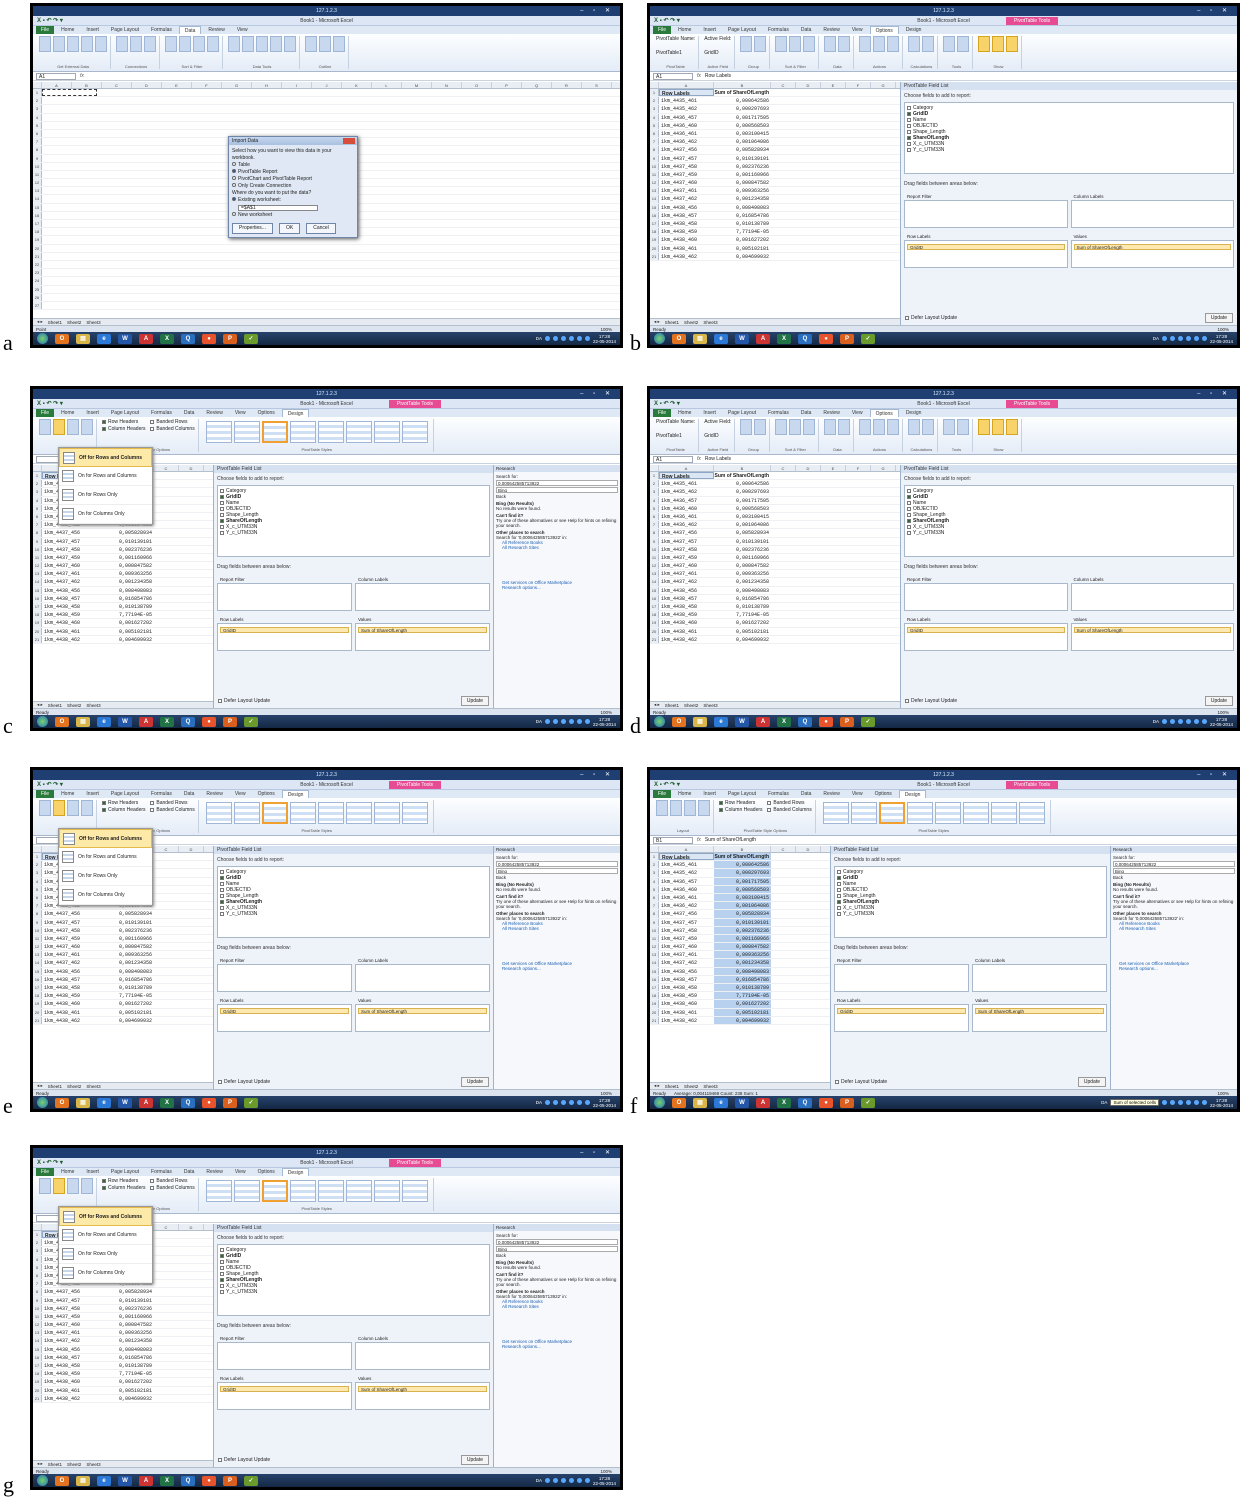 Image resolution: width=1250 pixels, height=1498 pixels. Describe the element at coordinates (190, 30) in the screenshot. I see `tab-data: Data` at that location.